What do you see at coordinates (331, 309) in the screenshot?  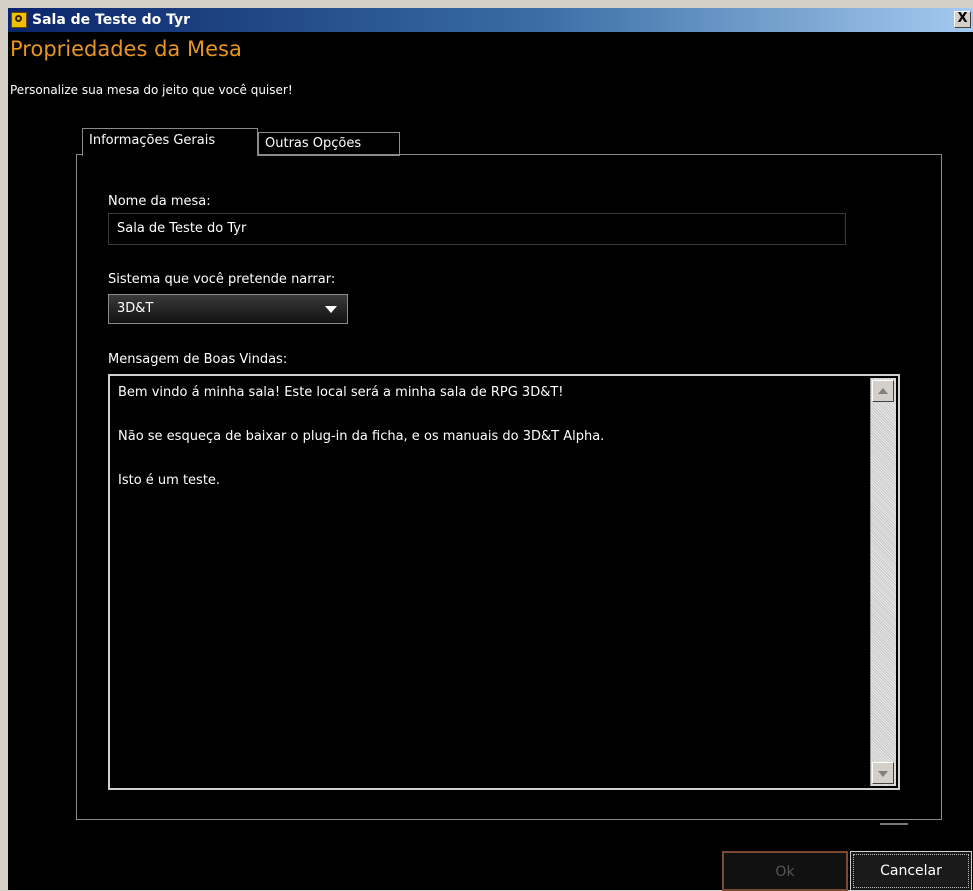 I see `chevron-down-icon` at bounding box center [331, 309].